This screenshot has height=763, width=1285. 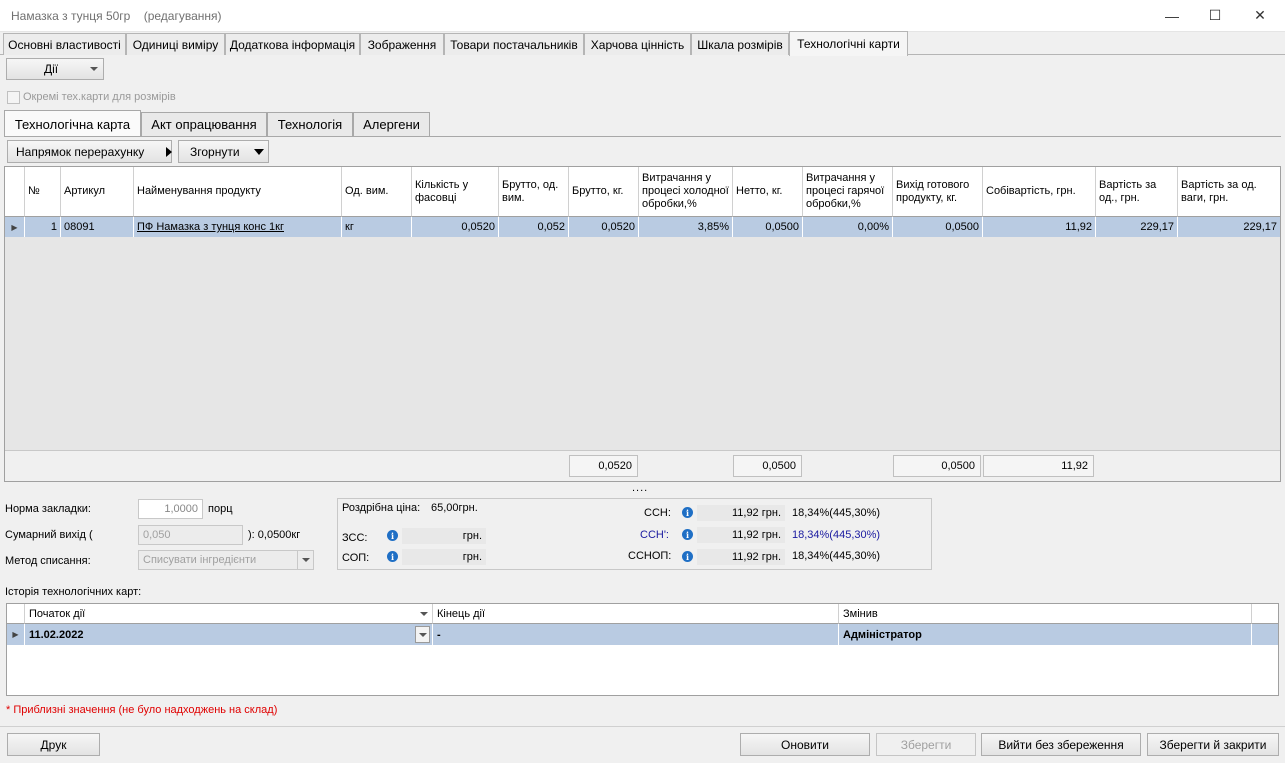 I want to click on cell-gross-kg: 0,0520, so click(x=604, y=227).